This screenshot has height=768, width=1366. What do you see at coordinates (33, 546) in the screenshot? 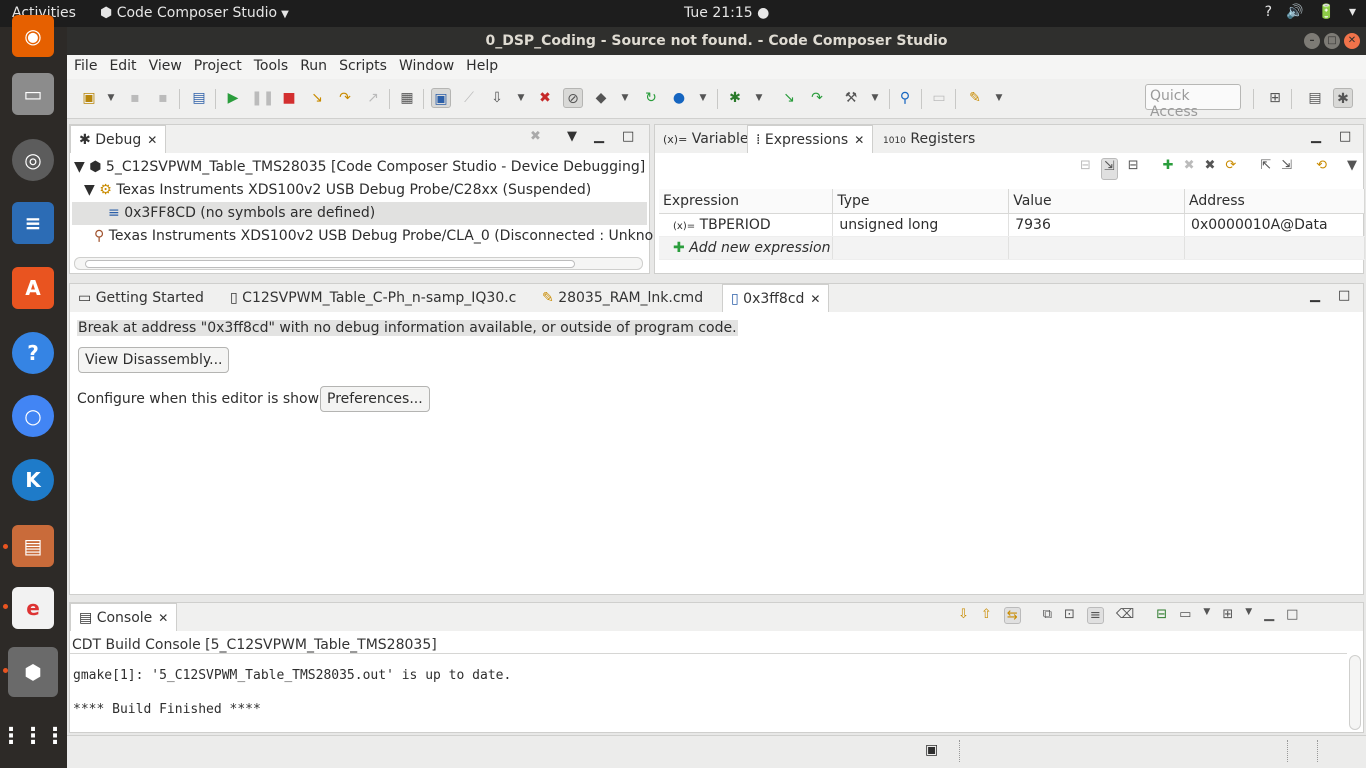
I see `archive-manager-icon: ▤` at bounding box center [33, 546].